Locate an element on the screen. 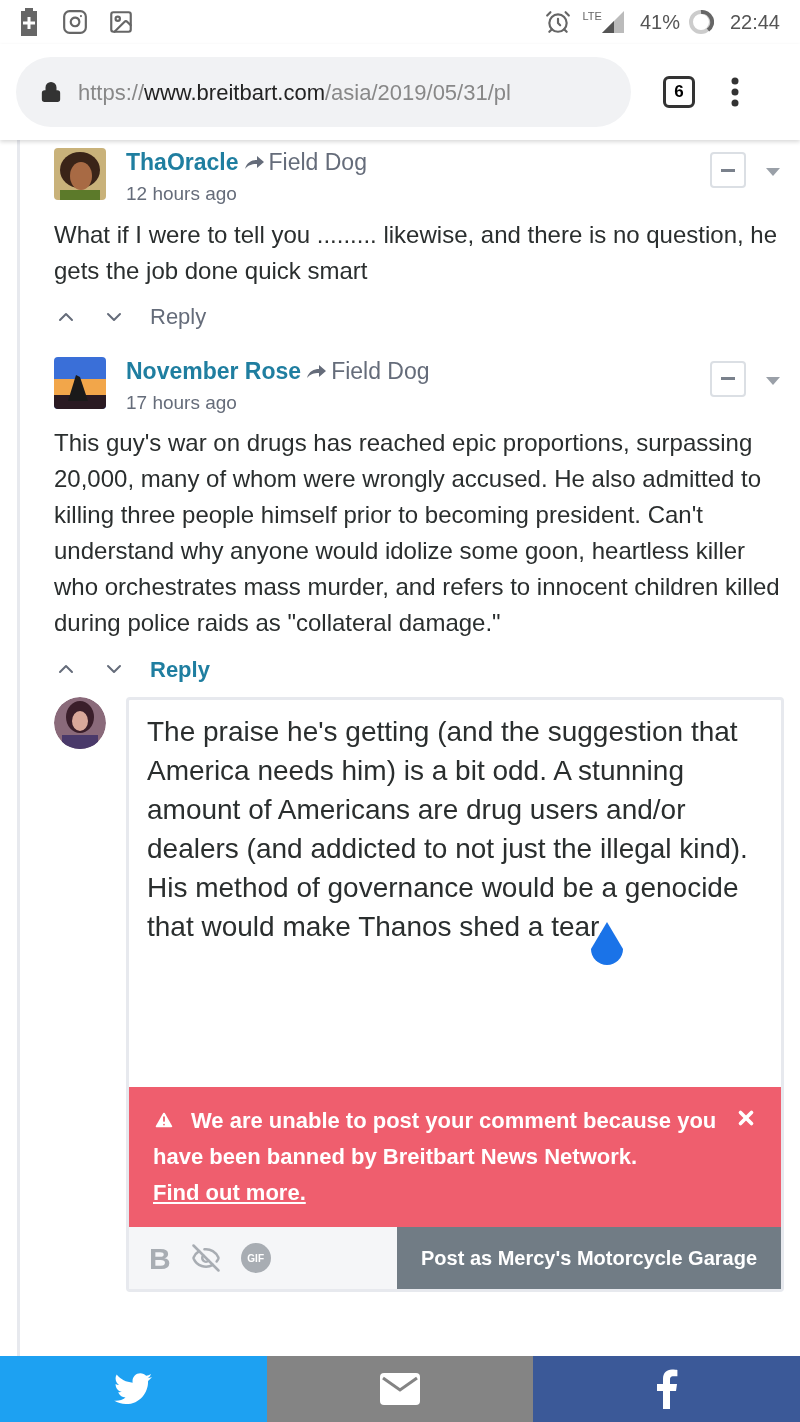  comment-body: This guy's war on drugs has reached epic proportions, surpassing 20,000, many of whom were wrongly accused. He also admitted to killing three people himself prior to becoming president. Can't understand why anyone would idolize some goon, heartless killer who orchestrates mass murder, and refers to innocent children killed during police raids as "collateral damage." is located at coordinates (417, 533).